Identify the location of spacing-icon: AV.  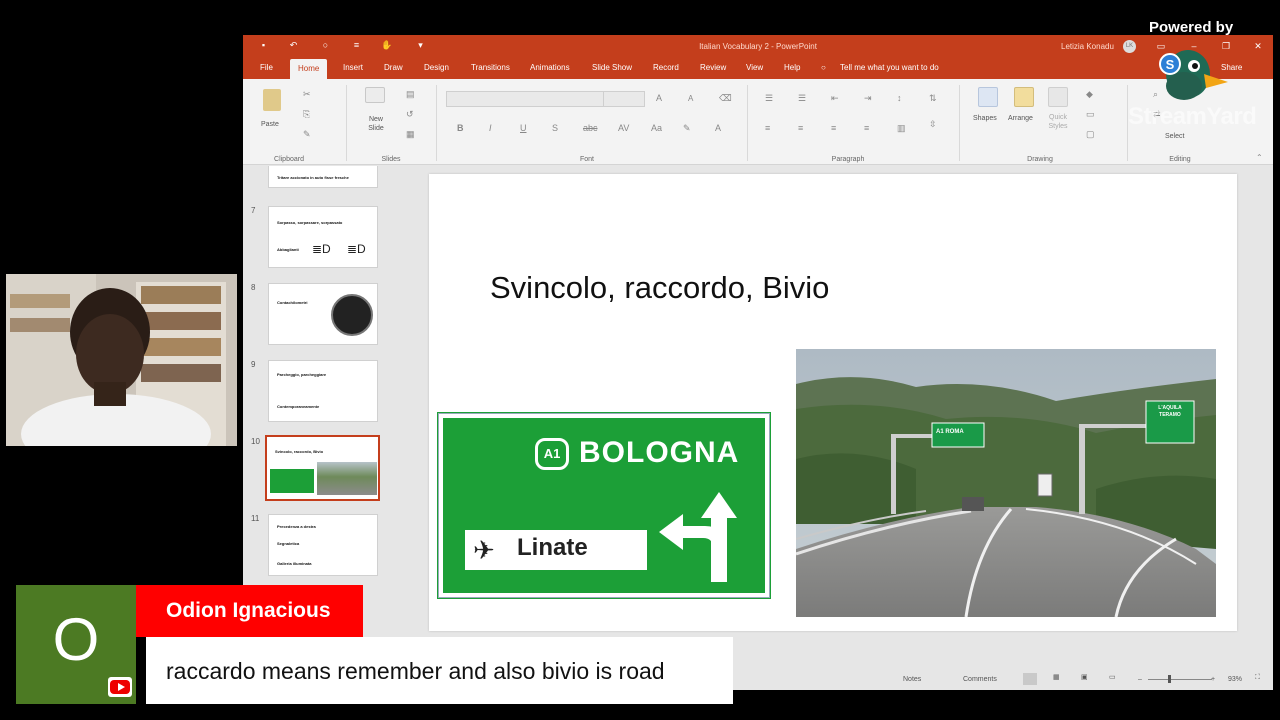
(623, 128).